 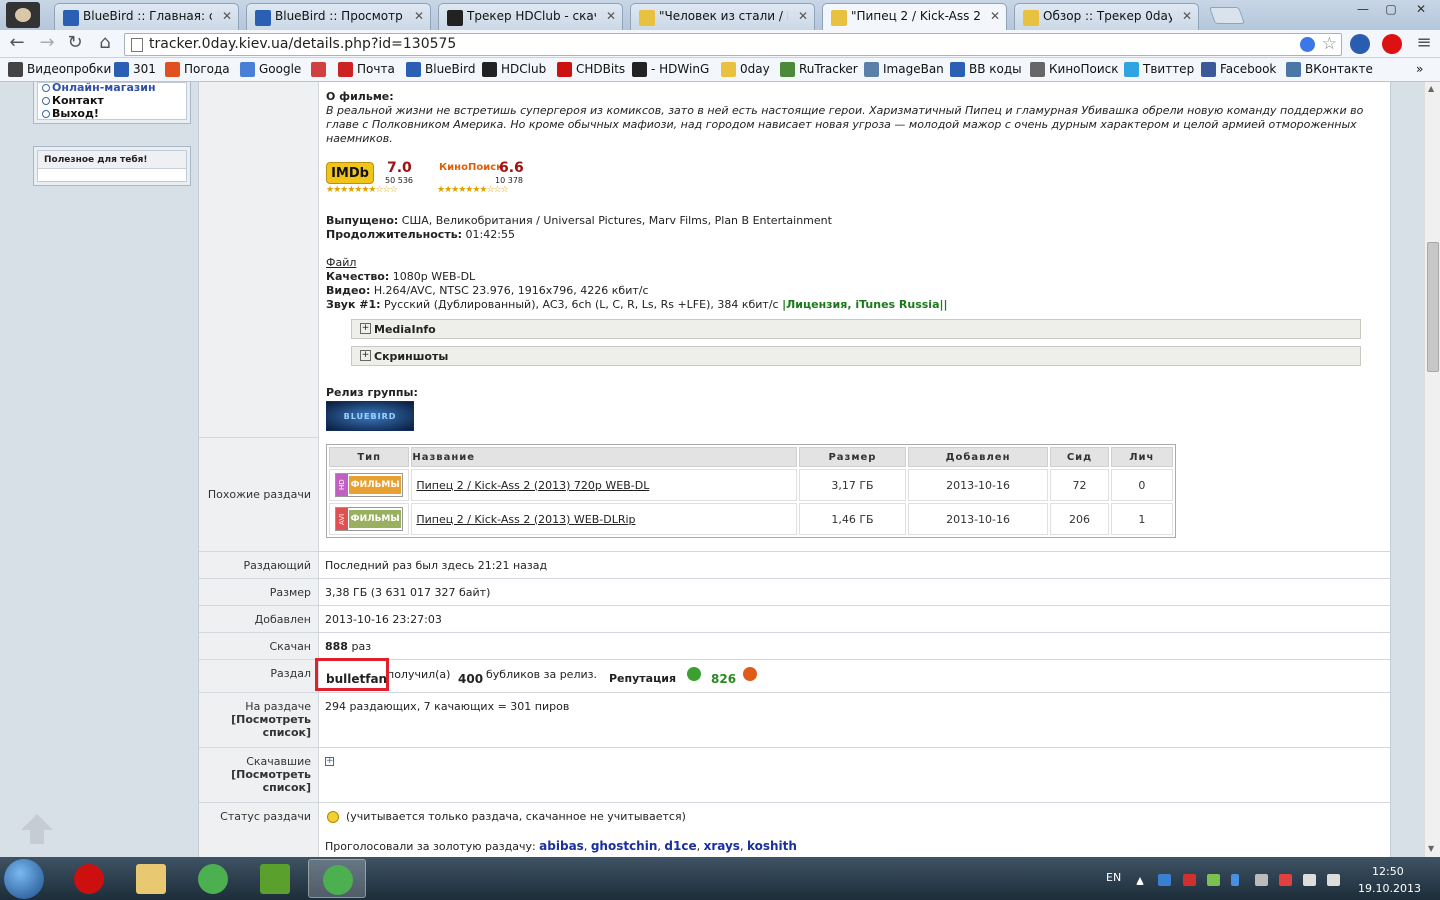 I want to click on bookmark-item: ImageBan, so click(x=904, y=69).